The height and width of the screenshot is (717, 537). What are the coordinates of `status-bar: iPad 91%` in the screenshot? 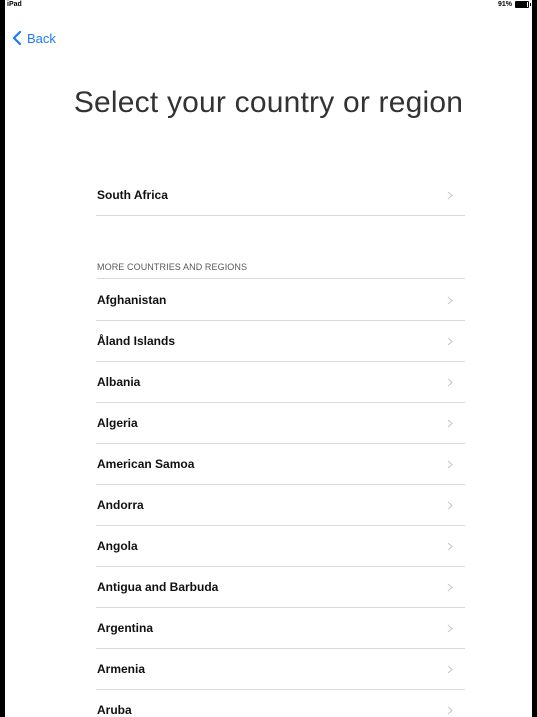 It's located at (268, 6).